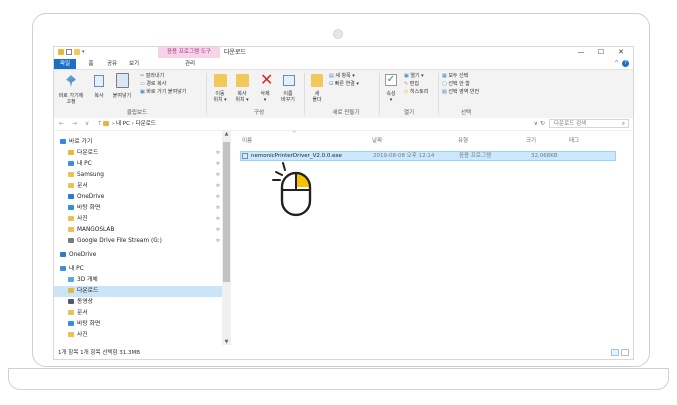 The height and width of the screenshot is (405, 677). I want to click on quick-access-toolbar: ▾, so click(73, 52).